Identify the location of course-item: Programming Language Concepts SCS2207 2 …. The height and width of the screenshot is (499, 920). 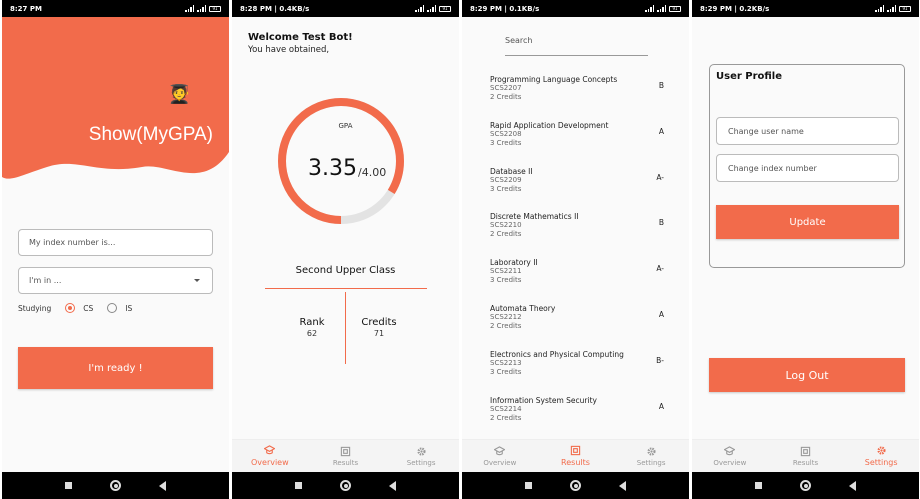
(580, 88).